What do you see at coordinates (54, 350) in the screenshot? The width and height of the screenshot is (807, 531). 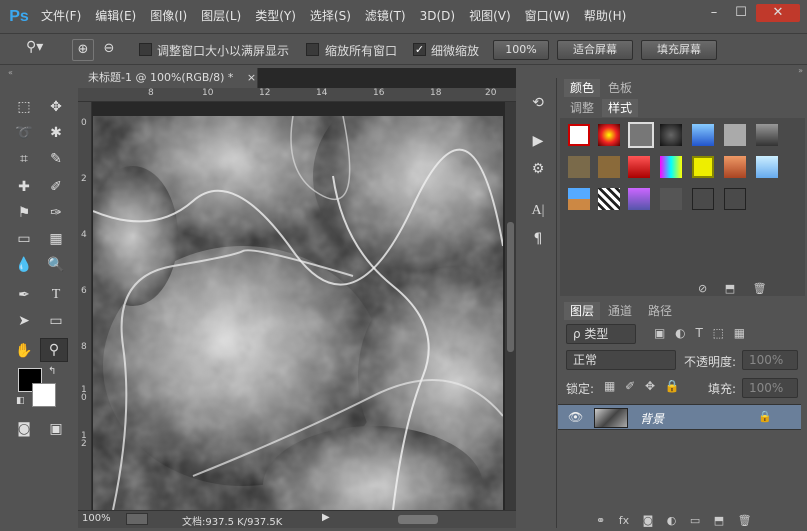 I see `zoom-tool-icon: ⚲` at bounding box center [54, 350].